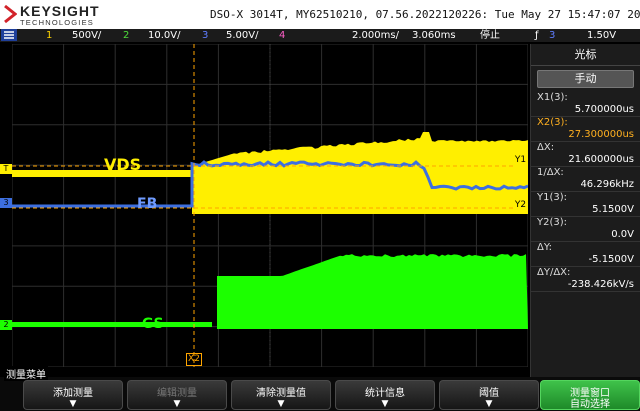  Describe the element at coordinates (520, 205) in the screenshot. I see `y2-cursor-marker: Y2` at that location.